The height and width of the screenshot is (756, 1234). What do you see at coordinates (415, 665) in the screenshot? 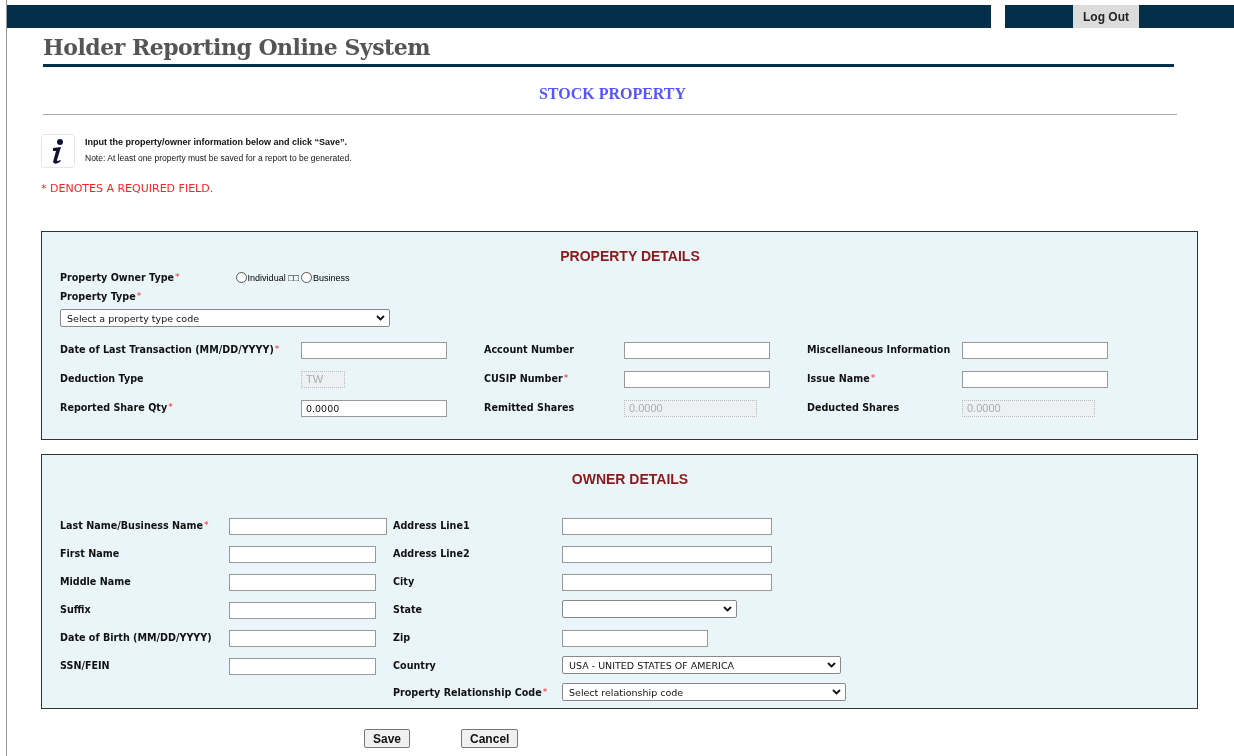
I see `field-label: Country` at bounding box center [415, 665].